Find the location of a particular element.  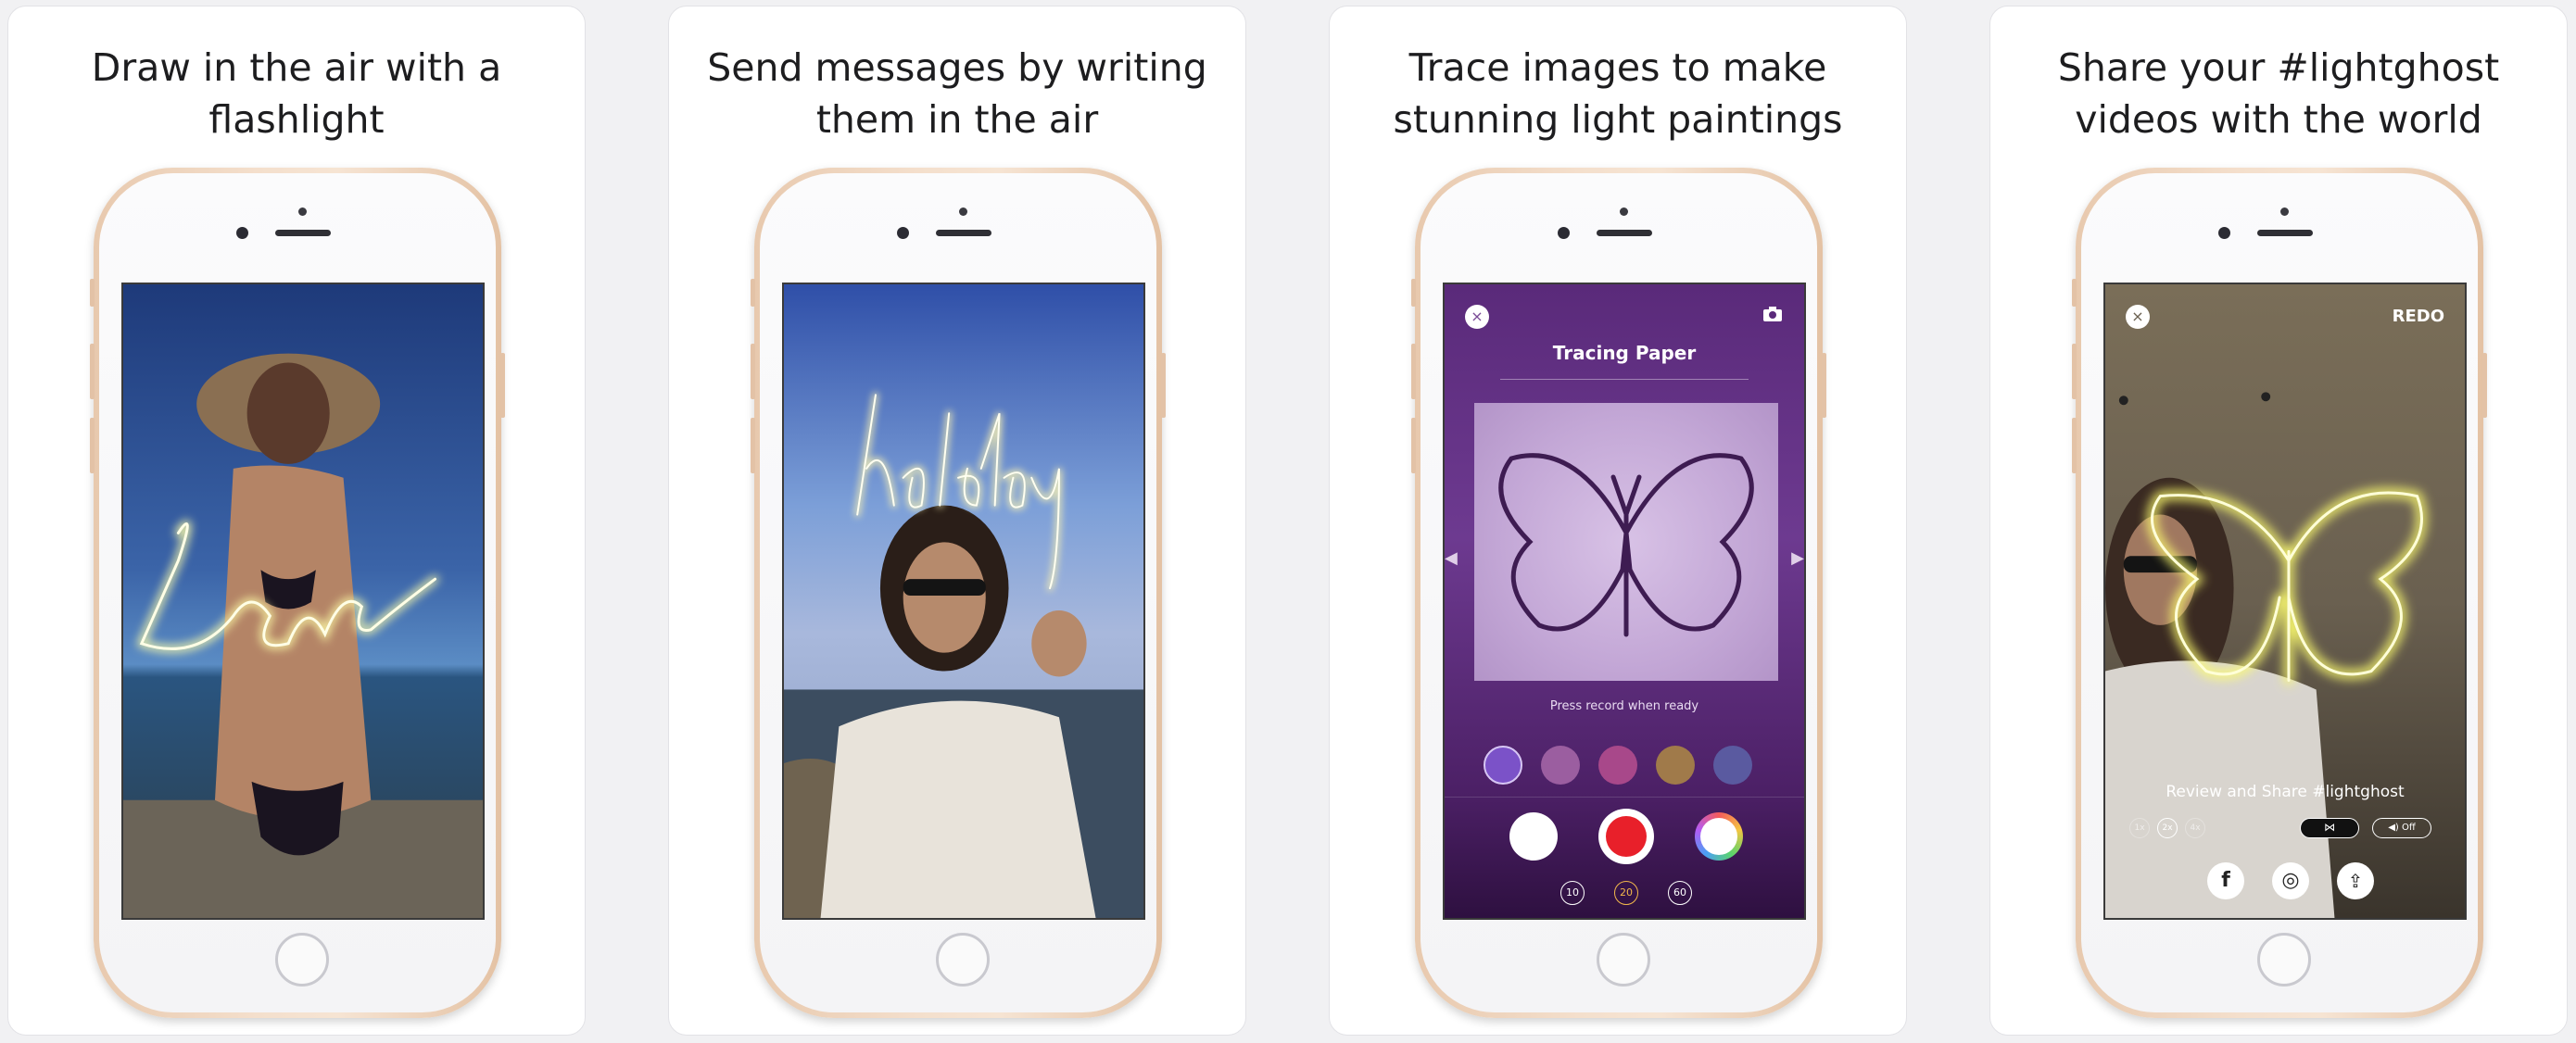

panel-caption: Send messages by writing them in the air is located at coordinates (957, 94).